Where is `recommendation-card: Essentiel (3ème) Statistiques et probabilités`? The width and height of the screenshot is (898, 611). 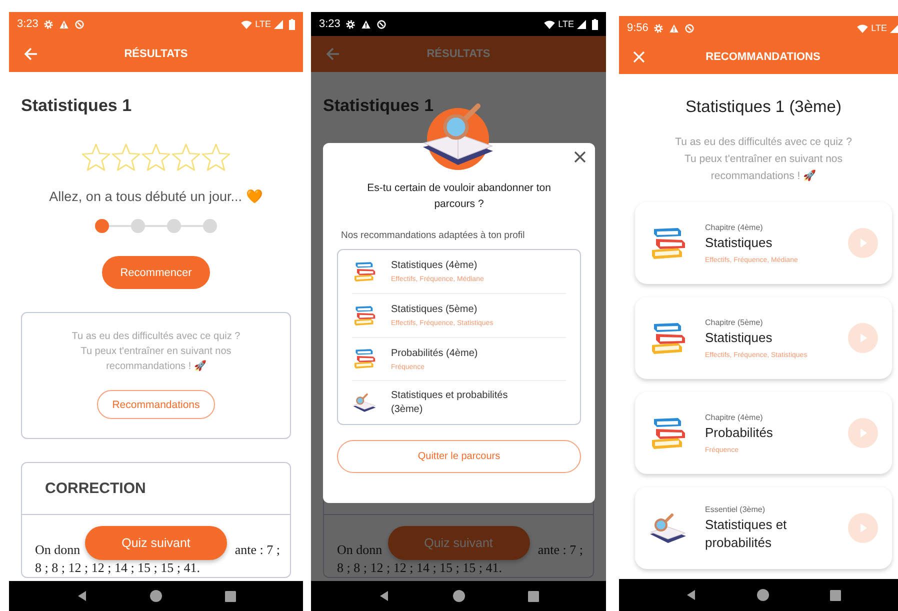 recommendation-card: Essentiel (3ème) Statistiques et probabilités is located at coordinates (763, 528).